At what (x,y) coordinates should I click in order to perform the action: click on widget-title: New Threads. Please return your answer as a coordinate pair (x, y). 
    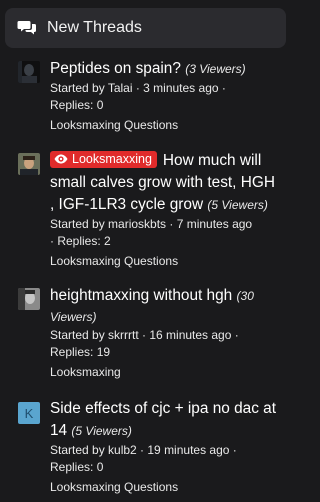
    Looking at the image, I should click on (94, 27).